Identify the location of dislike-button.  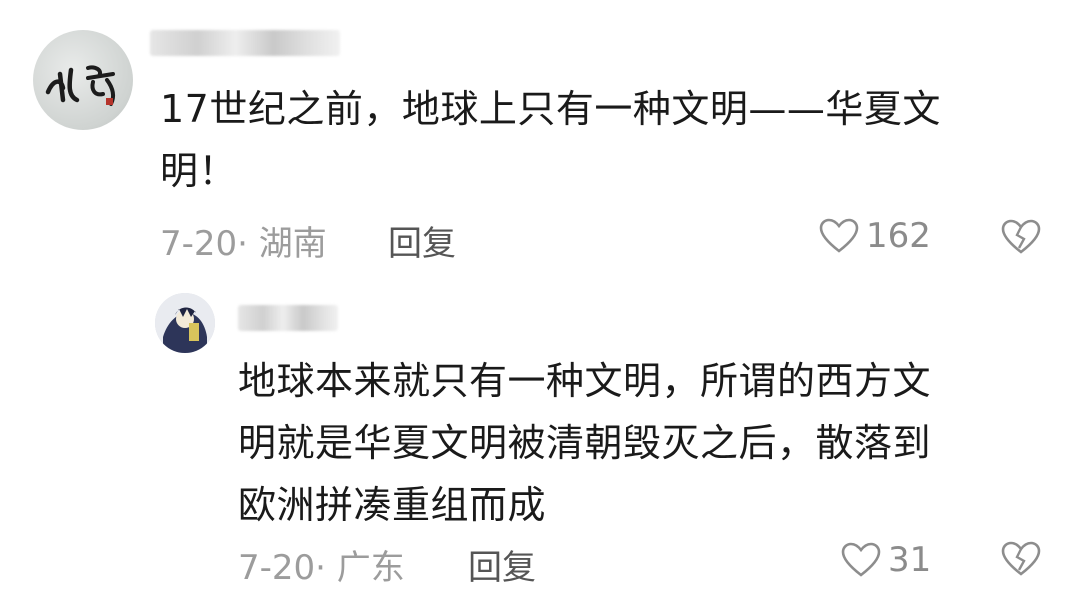
(1021, 239).